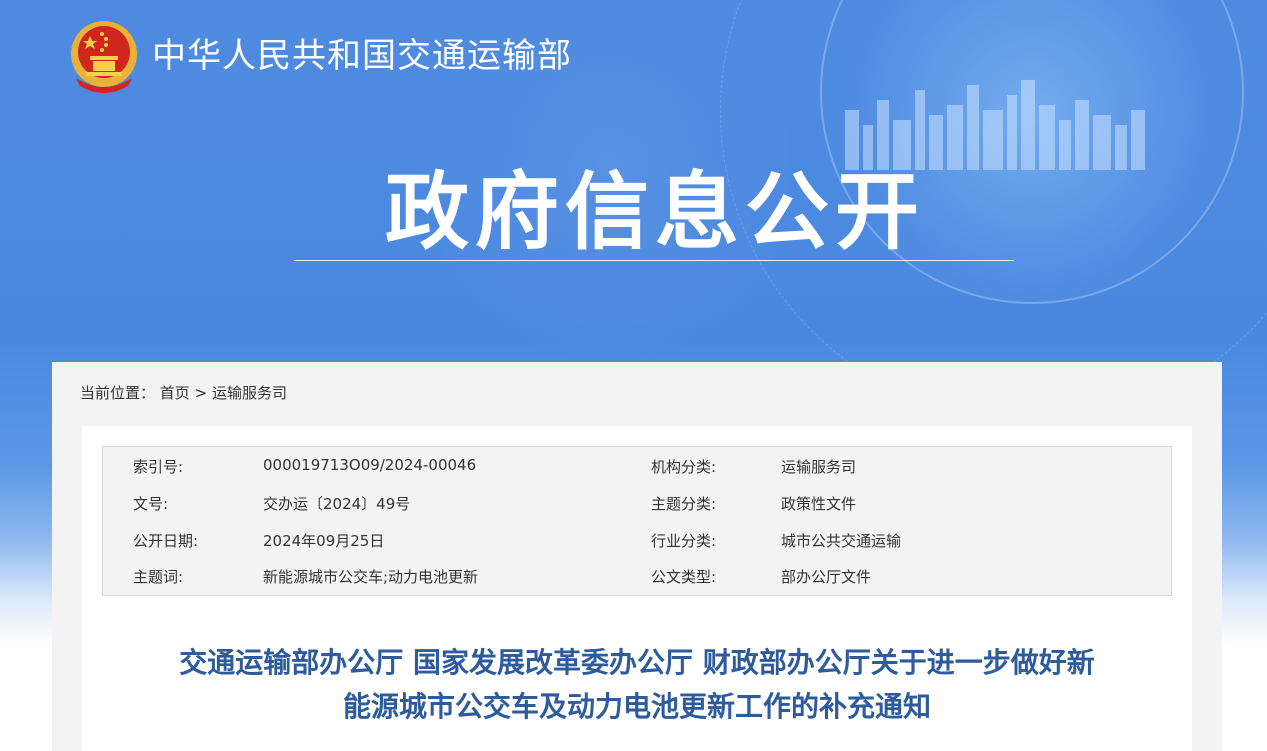 Image resolution: width=1267 pixels, height=751 pixels. I want to click on metadata-row: 文号: 交办运〔2024〕49号 主题分类: 政策性文件, so click(637, 502).